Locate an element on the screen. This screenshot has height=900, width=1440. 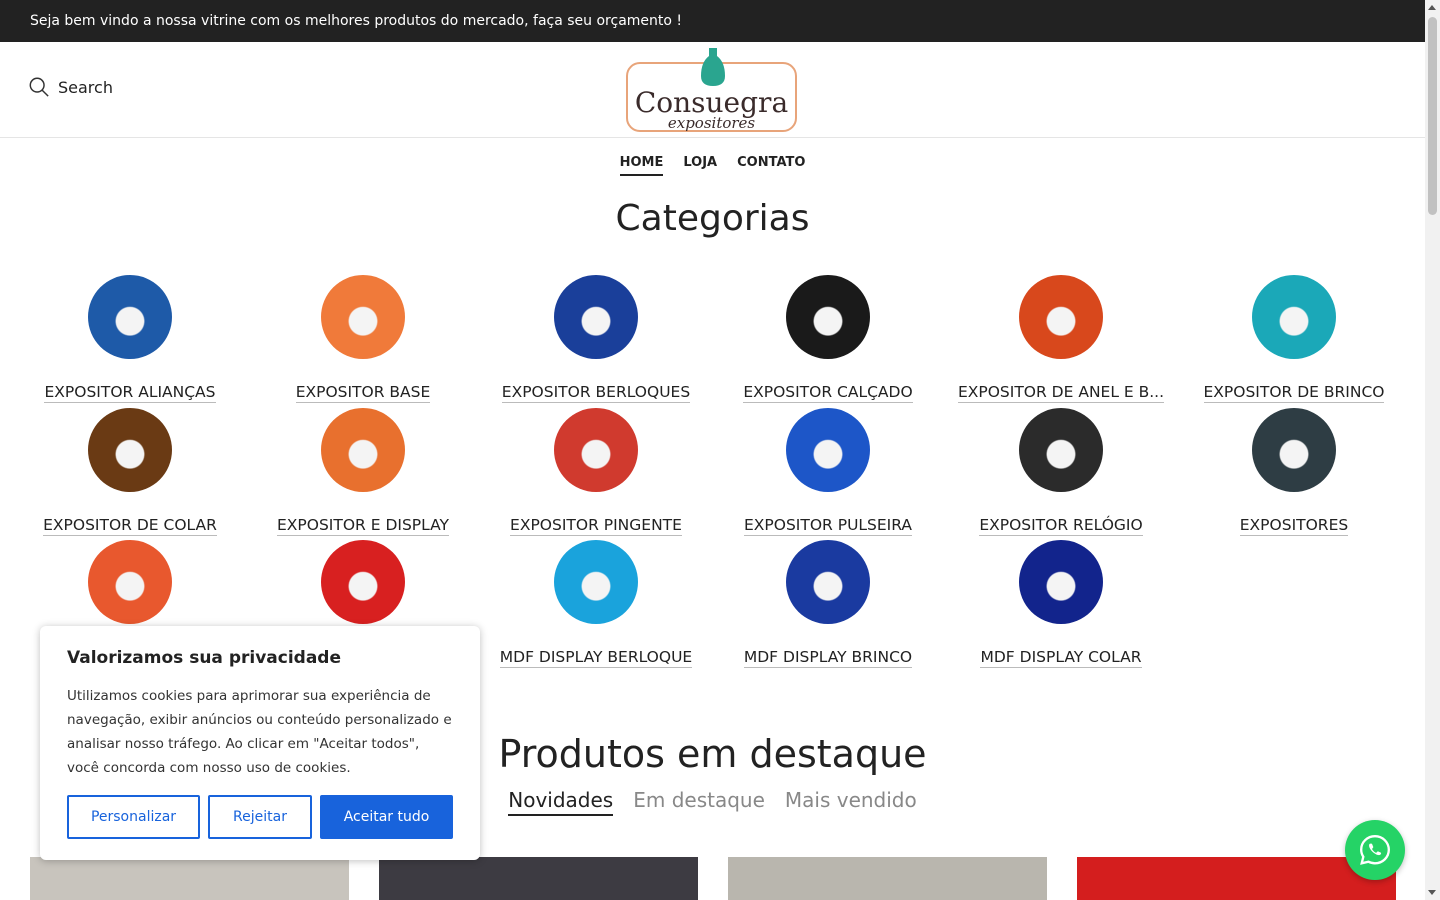
whatsapp-icon is located at coordinates (1375, 850).